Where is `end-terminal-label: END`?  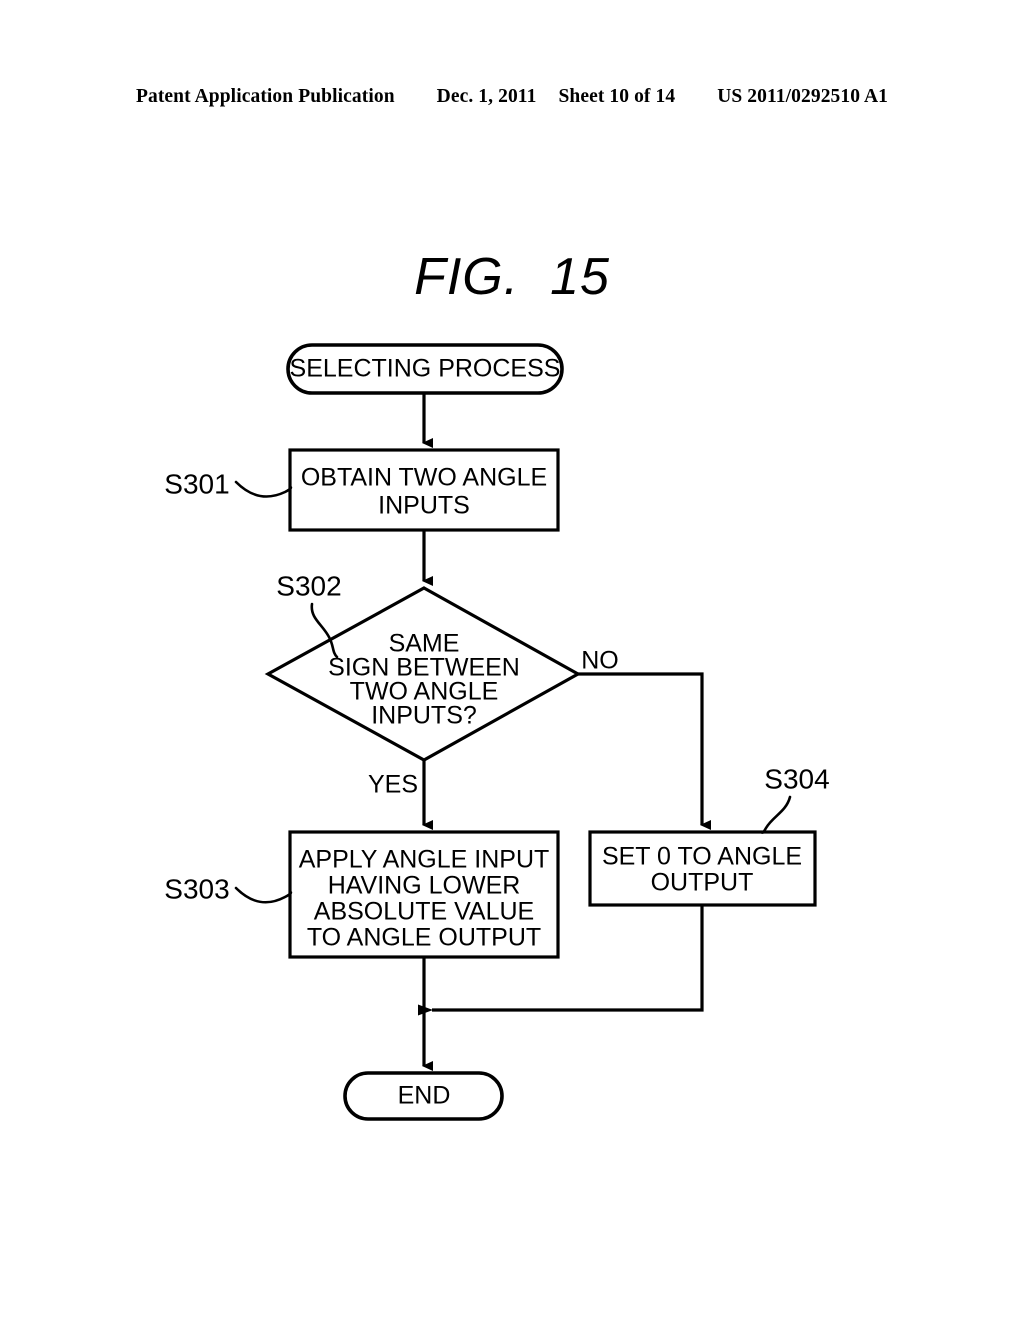
end-terminal-label: END is located at coordinates (424, 1096).